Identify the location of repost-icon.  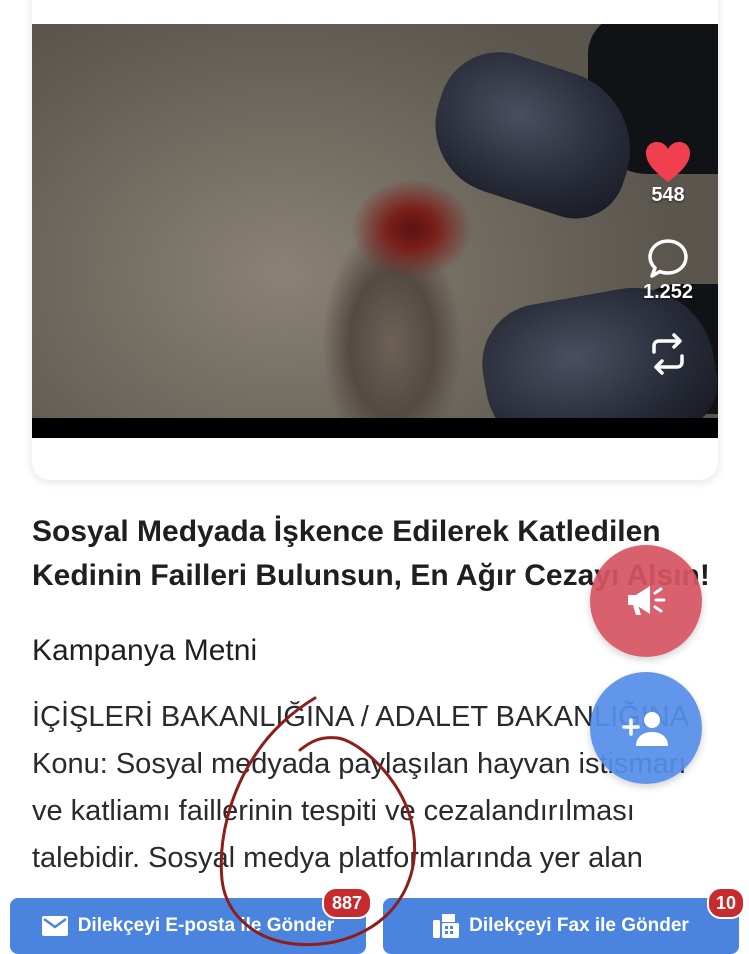
(668, 354).